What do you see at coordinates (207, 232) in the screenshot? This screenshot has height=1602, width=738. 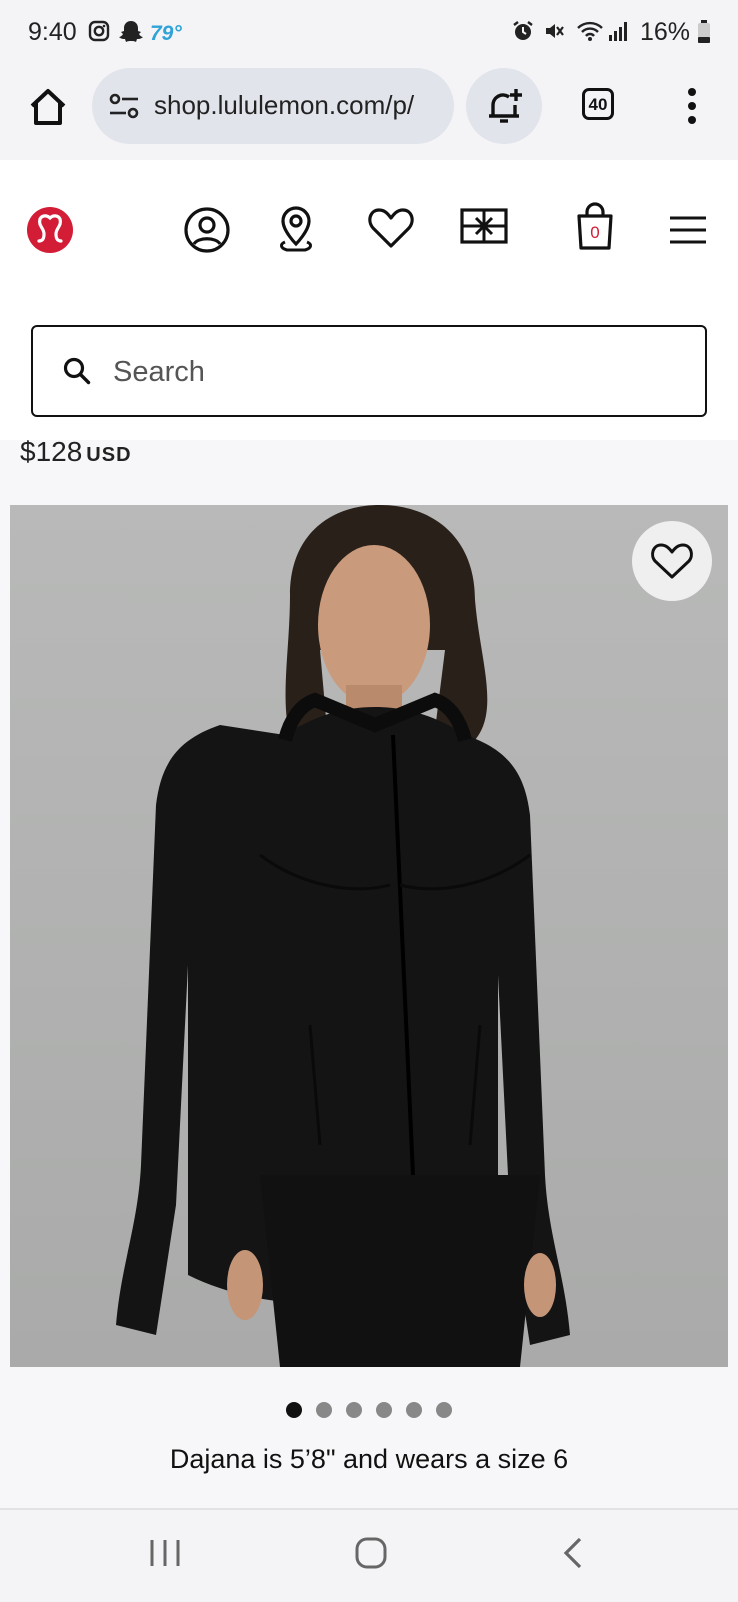 I see `account-icon` at bounding box center [207, 232].